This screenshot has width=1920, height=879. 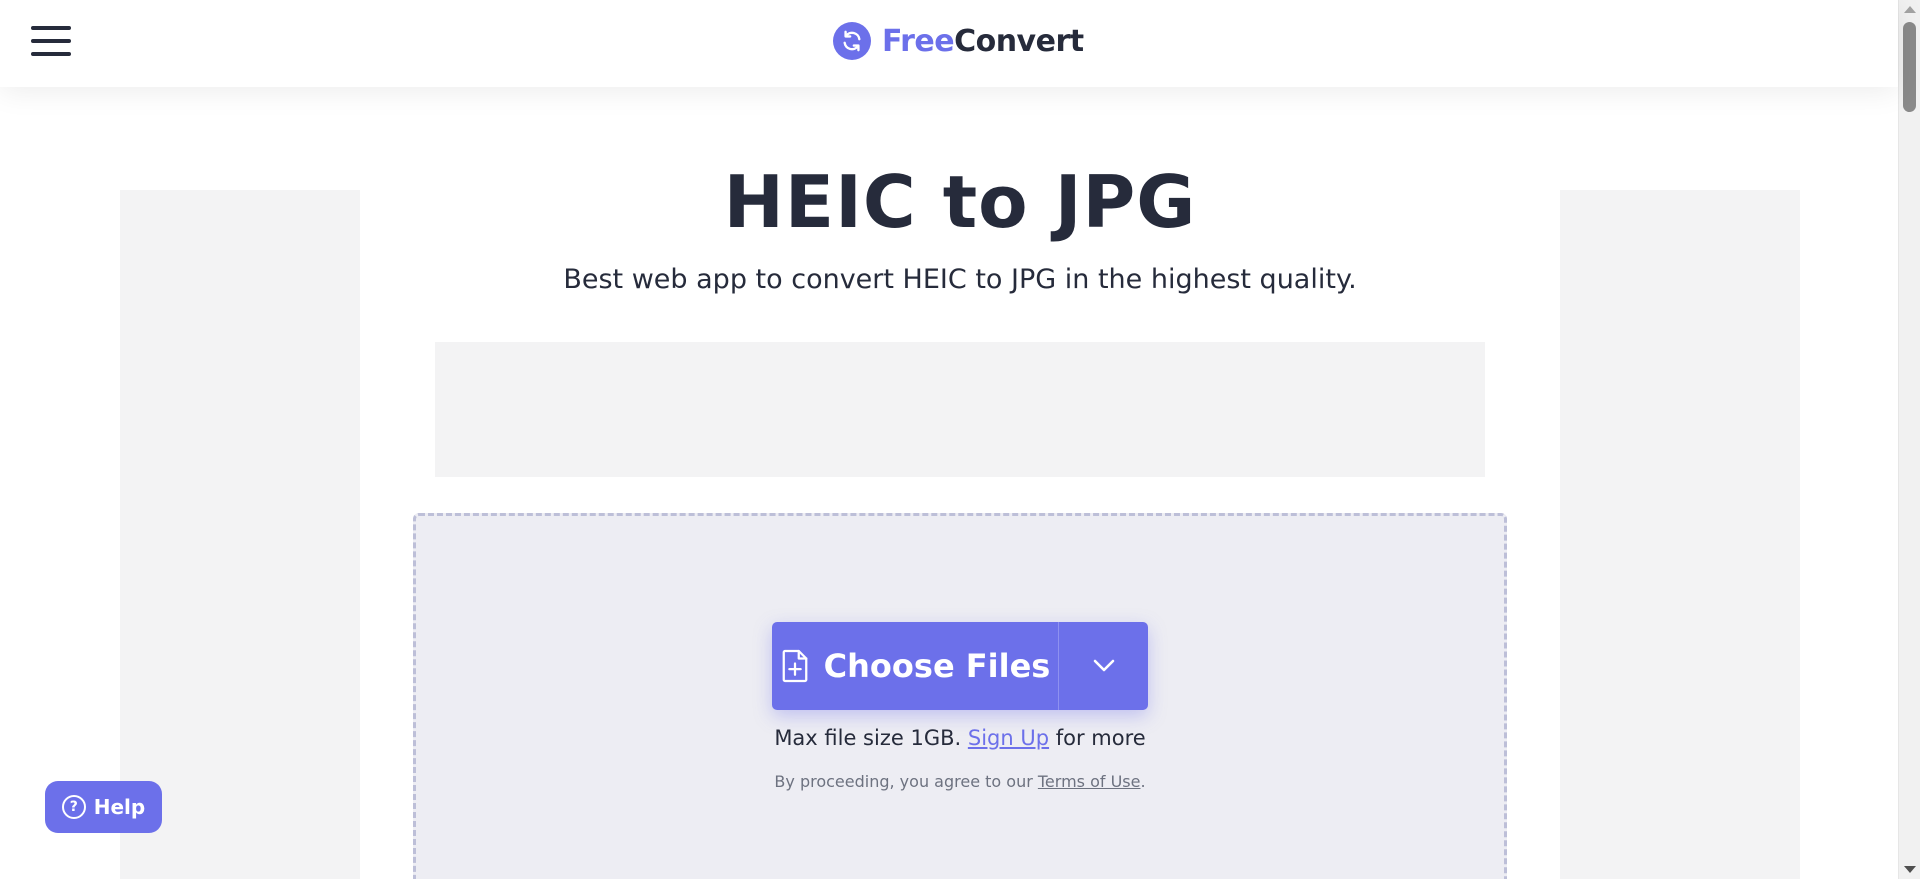 I want to click on choose-files-dropdown-button, so click(x=1103, y=666).